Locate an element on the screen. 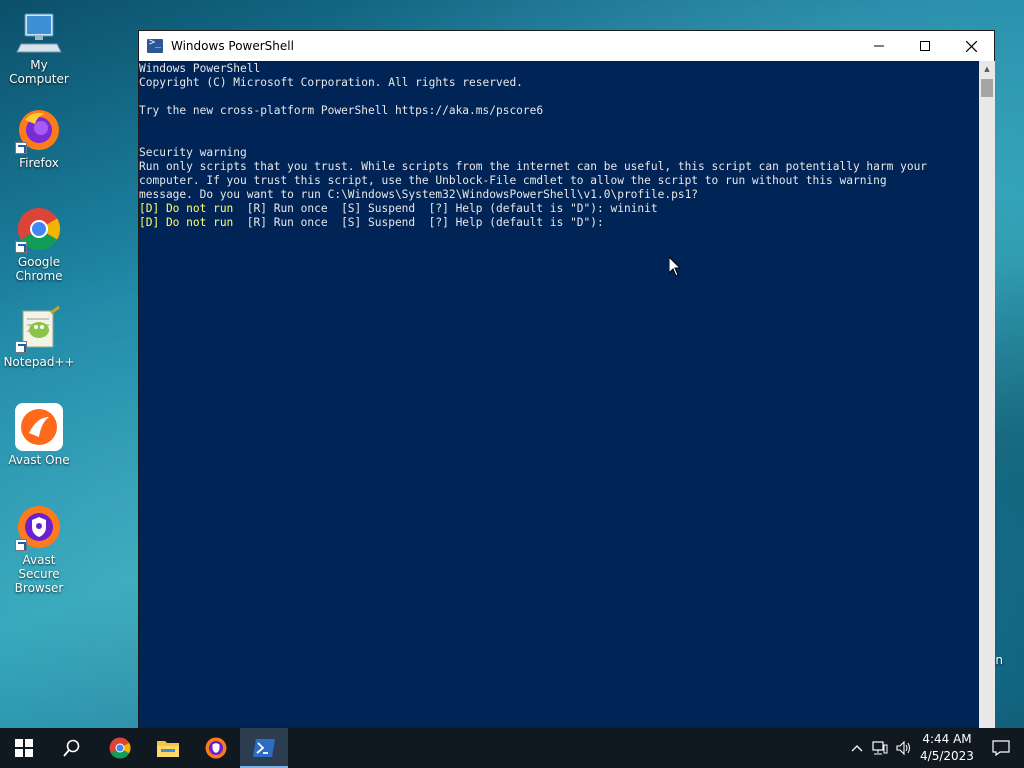 The width and height of the screenshot is (1024, 768). chevron-up-icon is located at coordinates (857, 748).